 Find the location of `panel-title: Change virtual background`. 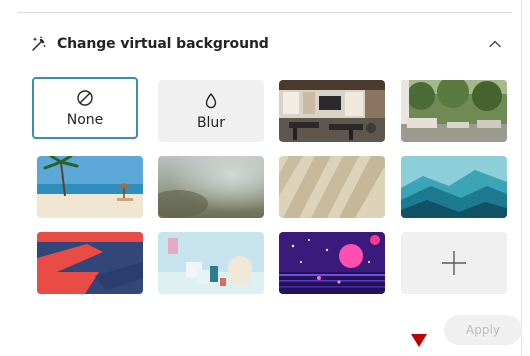

panel-title: Change virtual background is located at coordinates (163, 44).